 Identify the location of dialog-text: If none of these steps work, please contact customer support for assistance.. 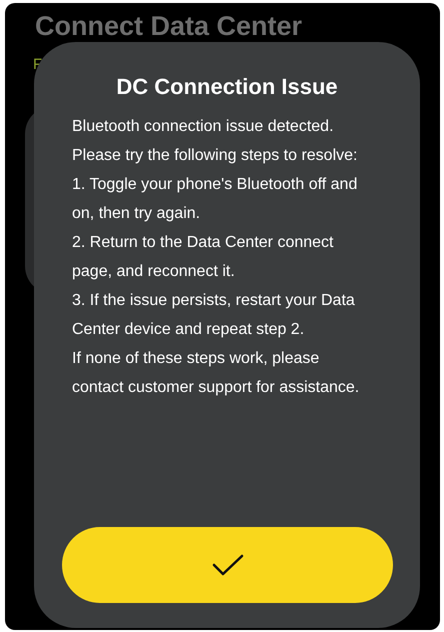
(216, 373).